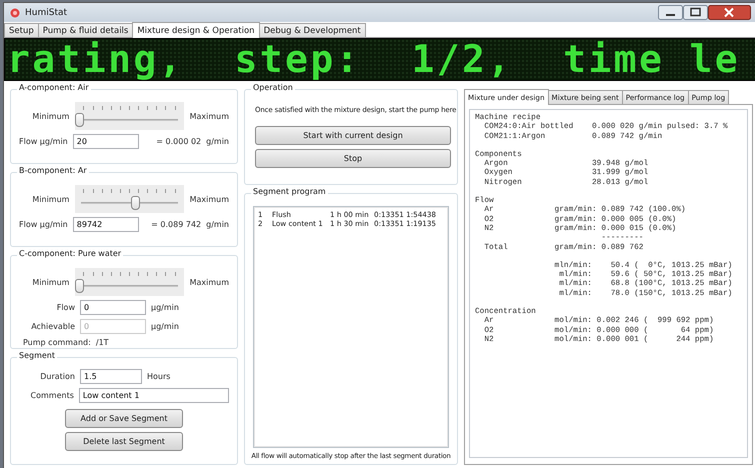  I want to click on unit-label: Hours, so click(158, 376).